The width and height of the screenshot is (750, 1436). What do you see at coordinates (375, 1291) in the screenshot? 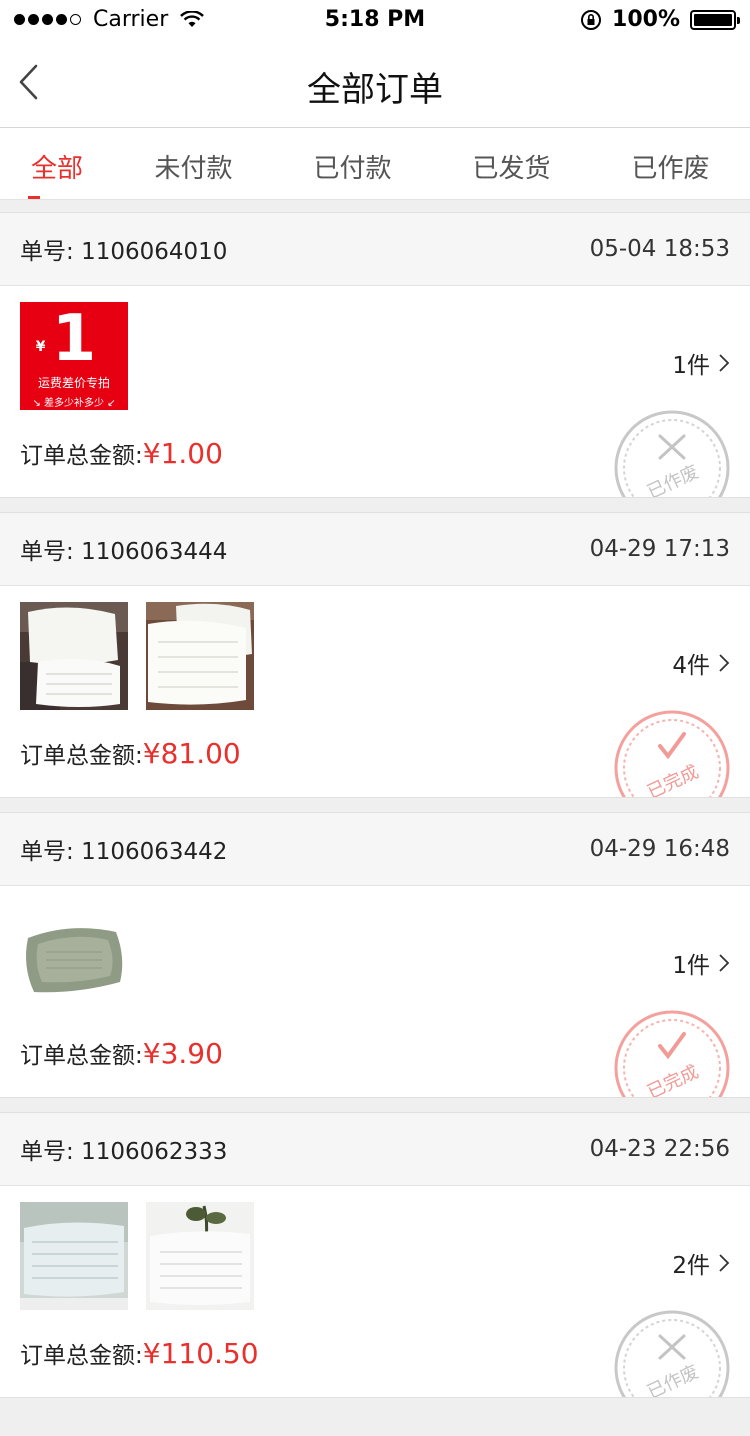
I see `order-body: 2件 订单总金额: ¥110.50 已作废` at bounding box center [375, 1291].